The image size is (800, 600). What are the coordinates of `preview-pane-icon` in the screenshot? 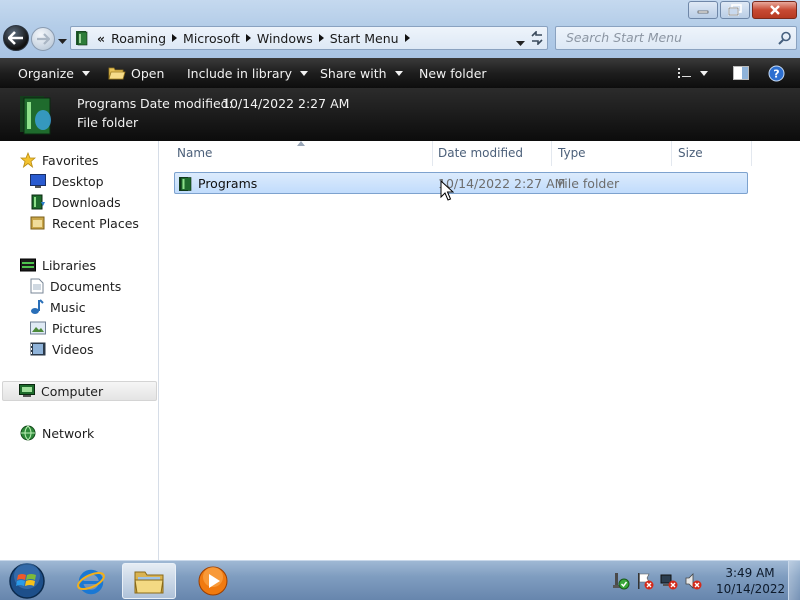 It's located at (741, 73).